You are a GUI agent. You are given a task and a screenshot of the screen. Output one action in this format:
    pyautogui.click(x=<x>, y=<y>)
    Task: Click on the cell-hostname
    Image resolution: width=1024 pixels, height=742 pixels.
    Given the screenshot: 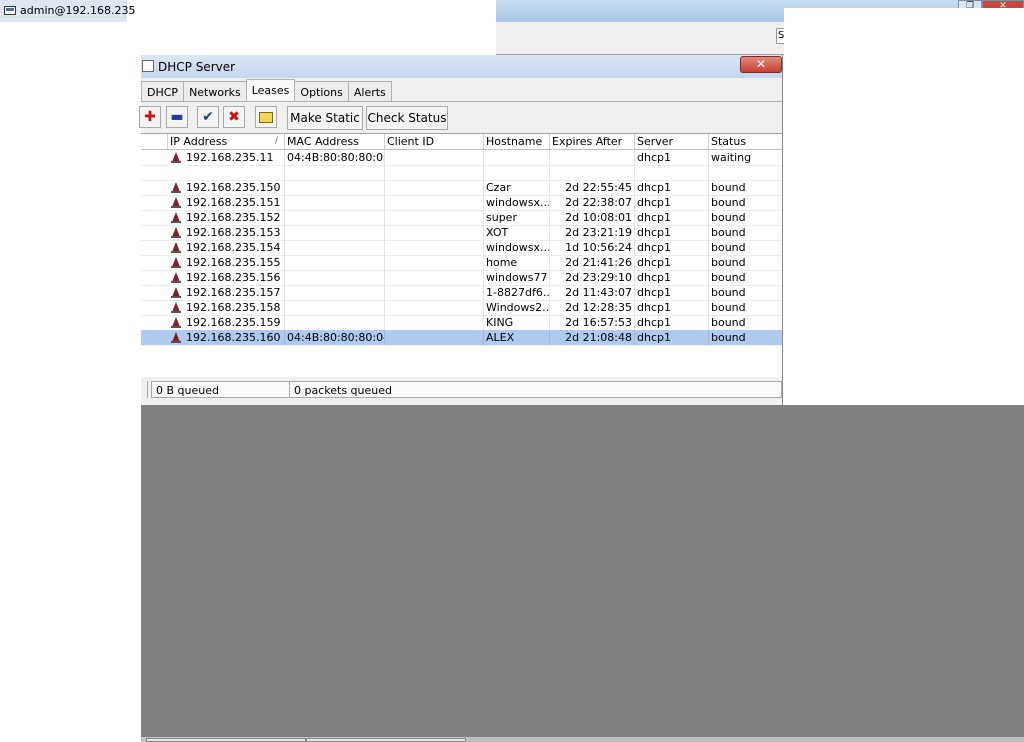 What is the action you would take?
    pyautogui.click(x=516, y=172)
    